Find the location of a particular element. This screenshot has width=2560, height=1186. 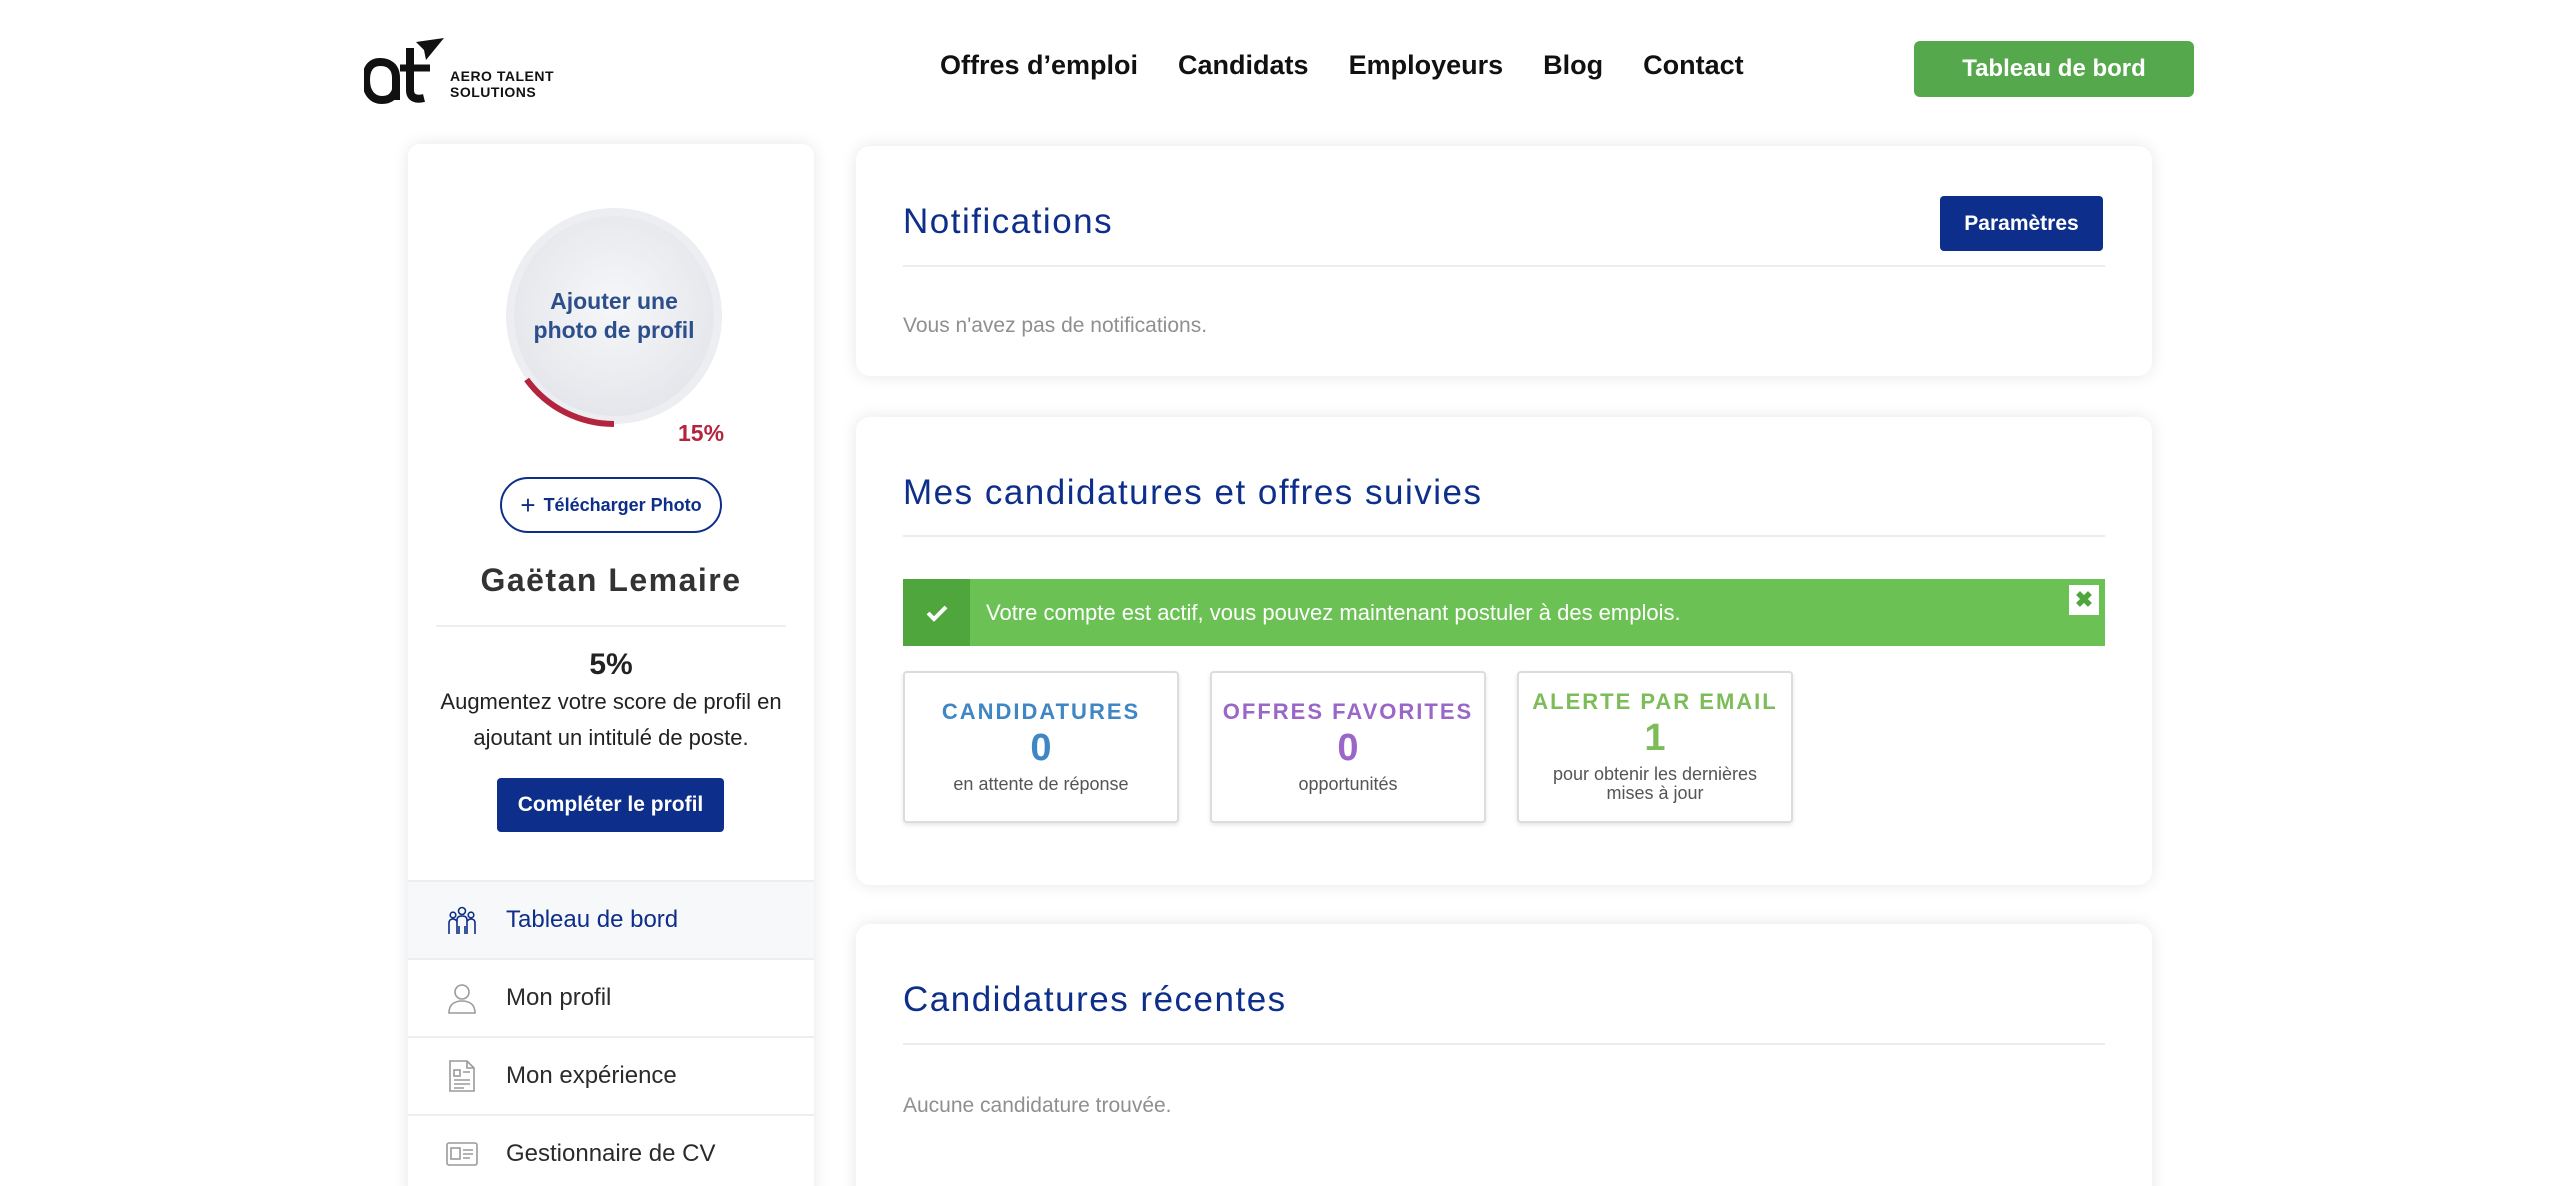

sidebar-item-experience: Mon expérience is located at coordinates (611, 1075).